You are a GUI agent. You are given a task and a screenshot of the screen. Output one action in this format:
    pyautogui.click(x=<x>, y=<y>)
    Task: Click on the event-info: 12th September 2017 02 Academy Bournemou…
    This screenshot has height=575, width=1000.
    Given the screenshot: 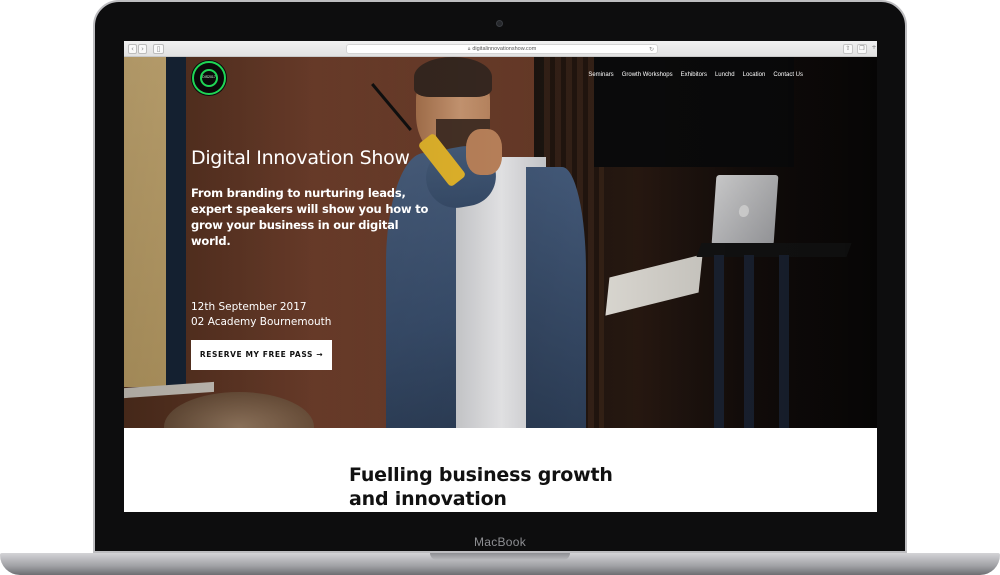 What is the action you would take?
    pyautogui.click(x=261, y=315)
    